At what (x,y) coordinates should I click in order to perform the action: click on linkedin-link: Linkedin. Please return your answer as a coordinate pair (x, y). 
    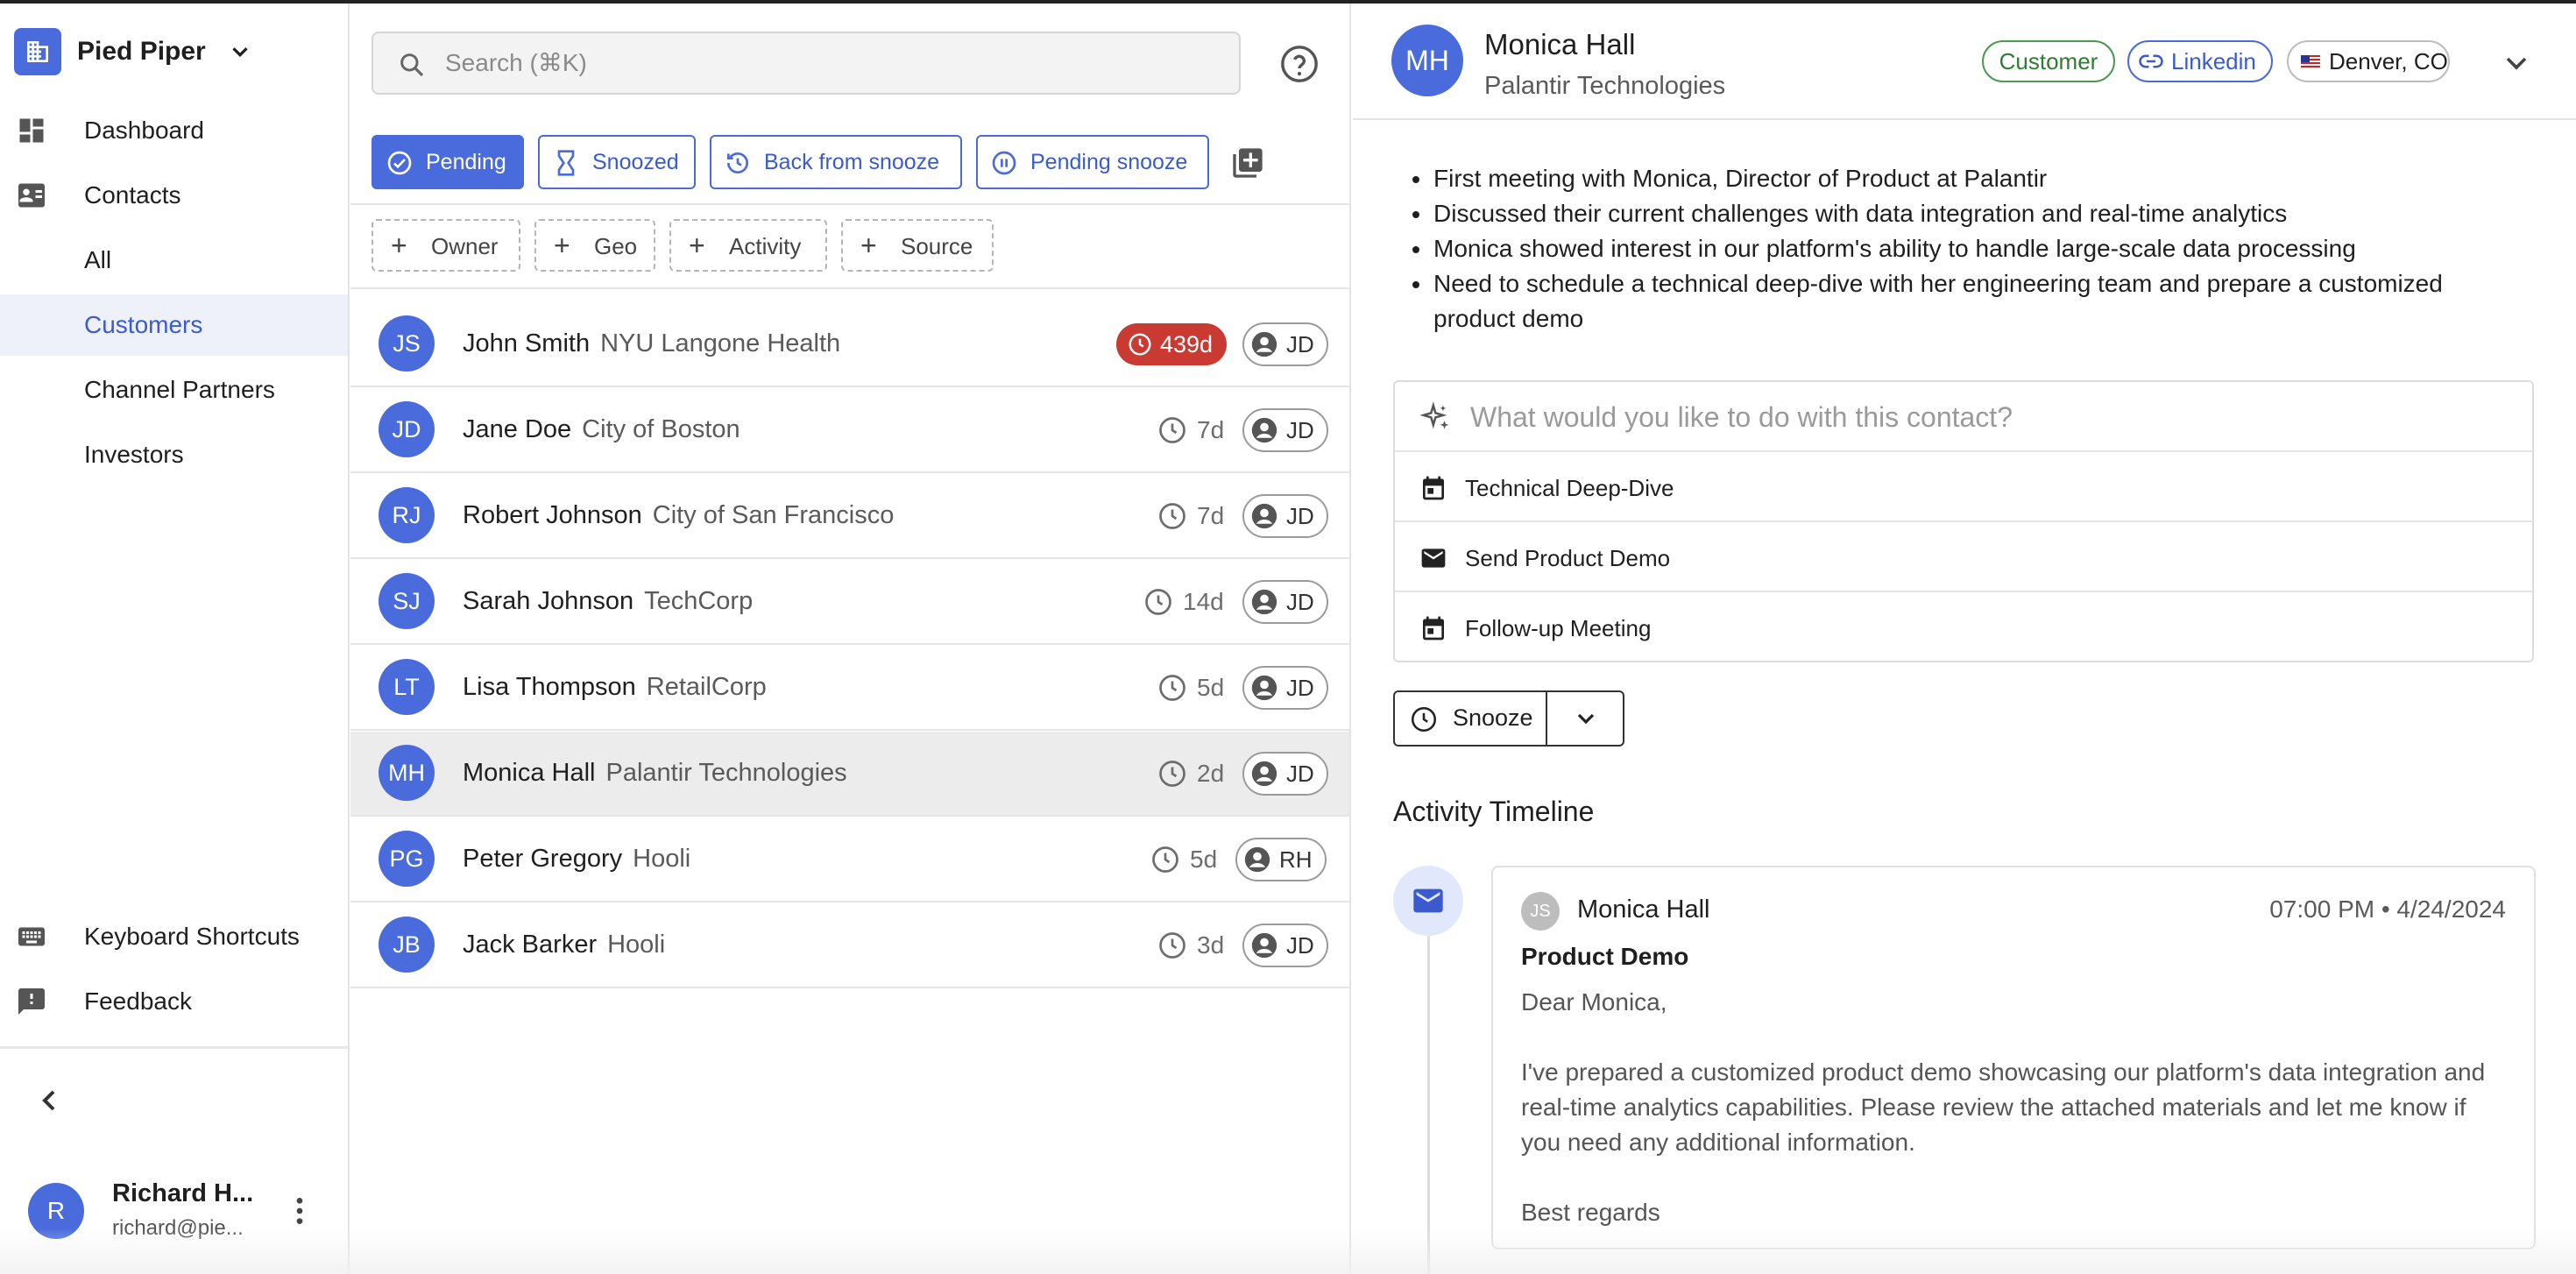
    Looking at the image, I should click on (2200, 61).